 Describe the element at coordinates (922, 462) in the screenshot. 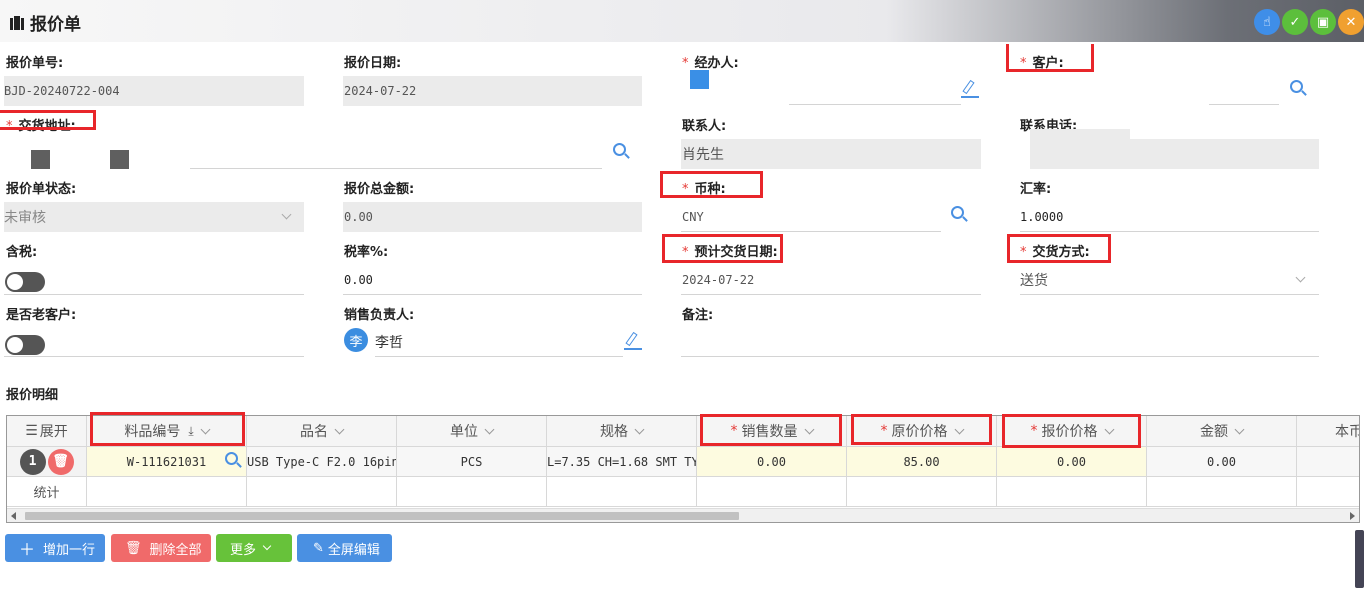

I see `cell-orig-price: 85.00` at that location.